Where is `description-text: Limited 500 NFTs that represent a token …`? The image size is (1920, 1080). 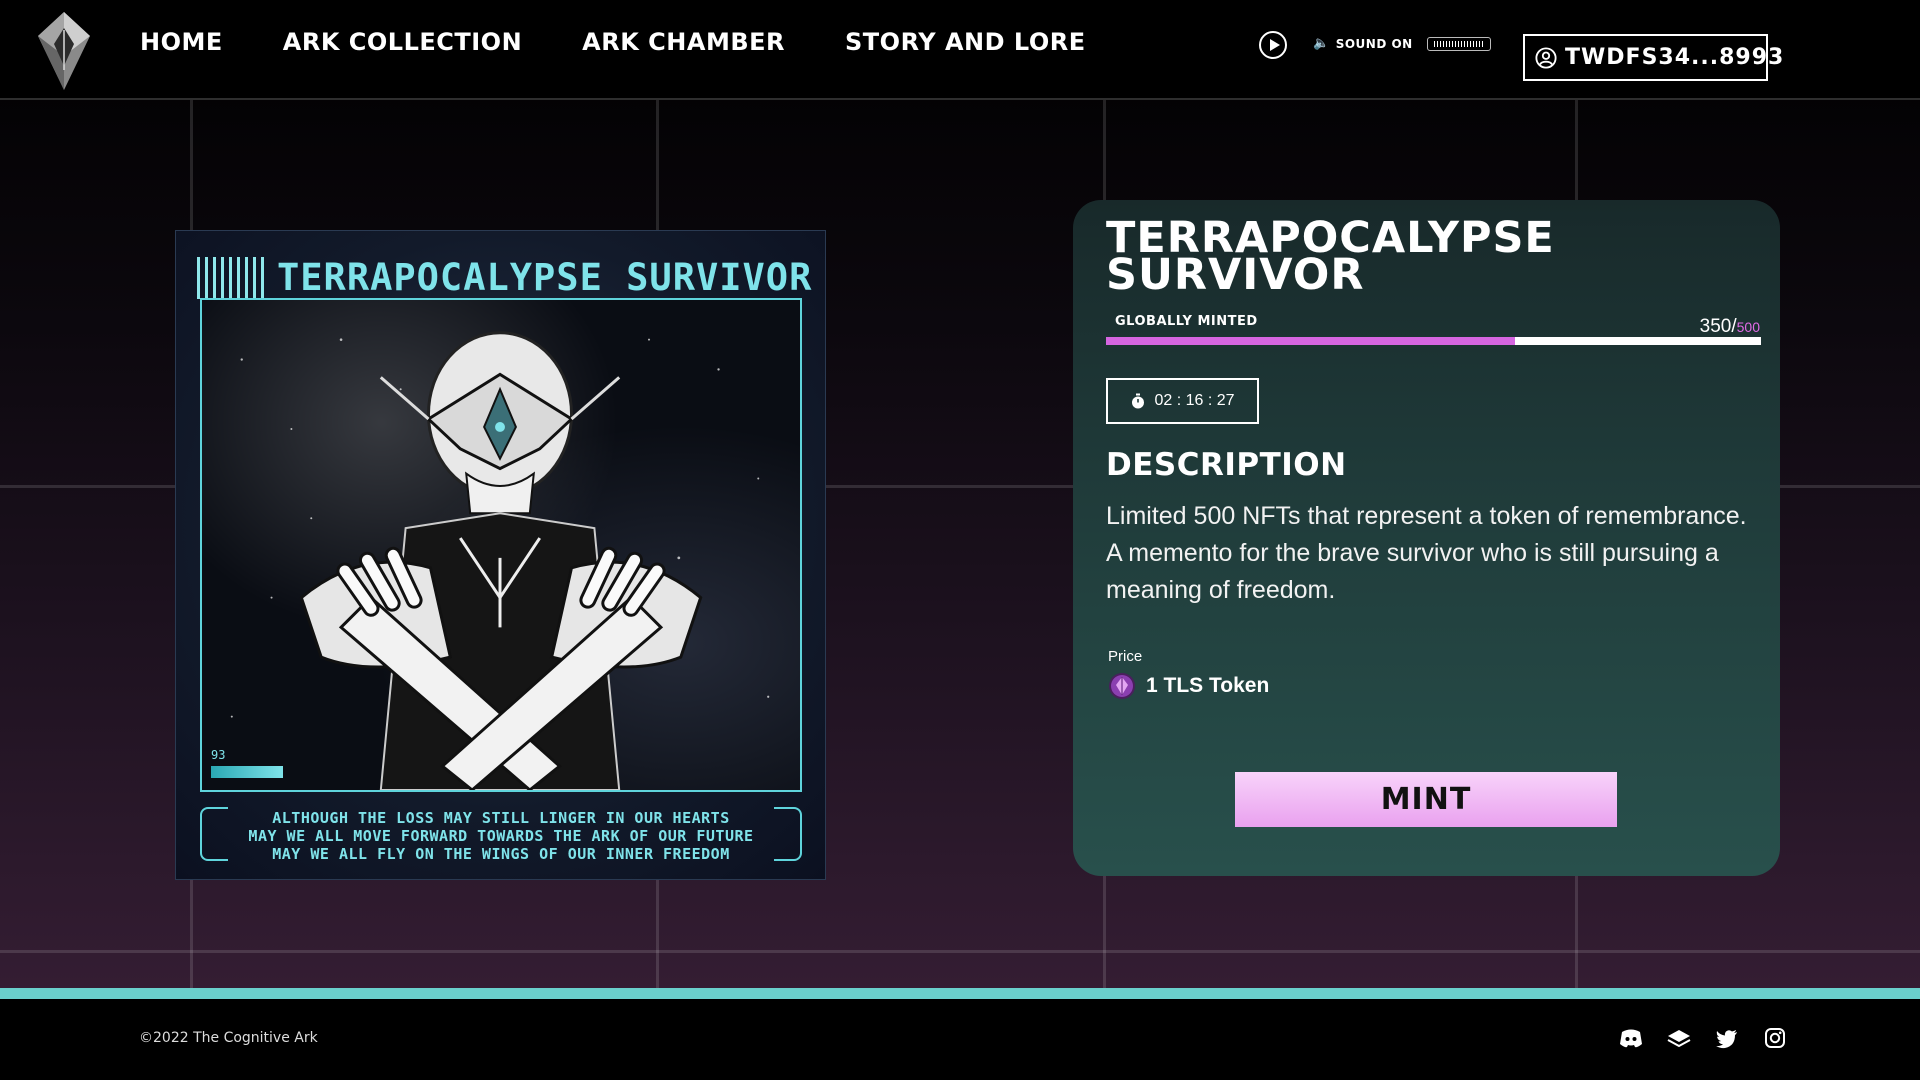 description-text: Limited 500 NFTs that represent a token … is located at coordinates (1426, 553).